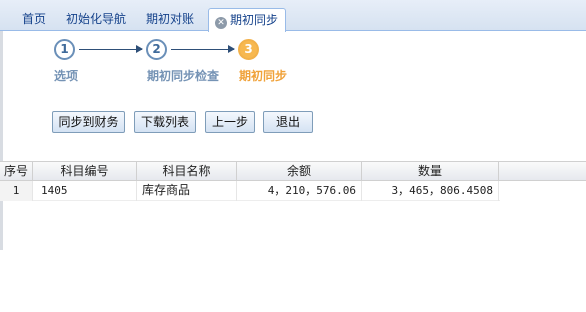 This screenshot has width=586, height=312. I want to click on step-3-label: 期初同步, so click(263, 76).